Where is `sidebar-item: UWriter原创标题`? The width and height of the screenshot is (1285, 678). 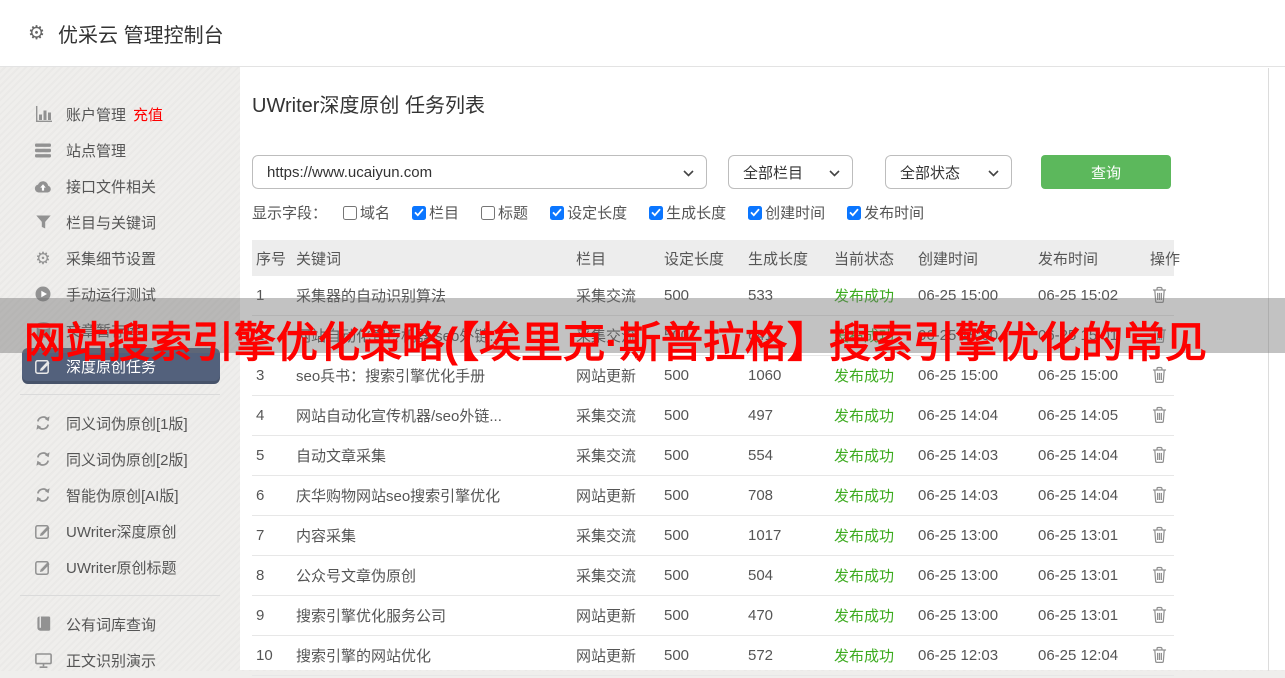 sidebar-item: UWriter原创标题 is located at coordinates (121, 567).